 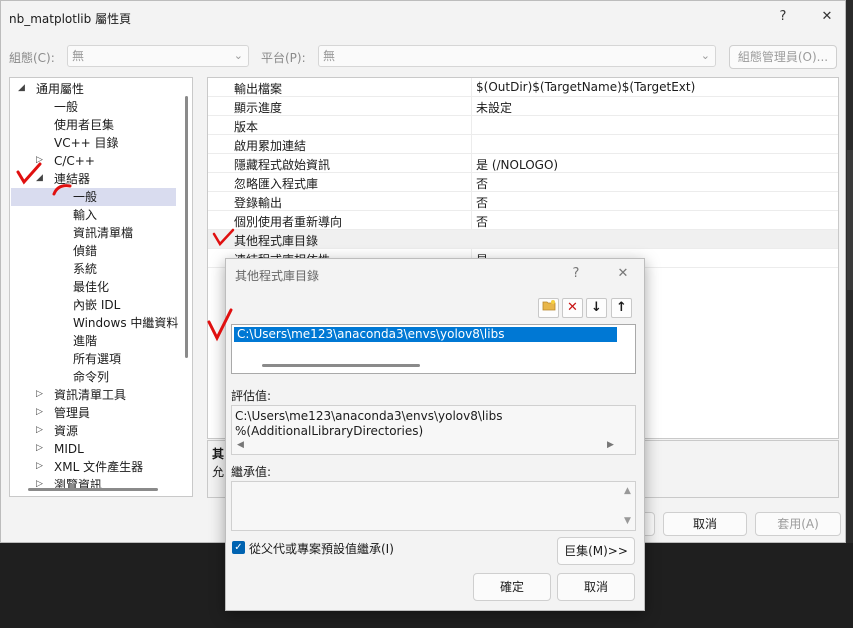 What do you see at coordinates (258, 108) in the screenshot?
I see `property-name: 顯示進度` at bounding box center [258, 108].